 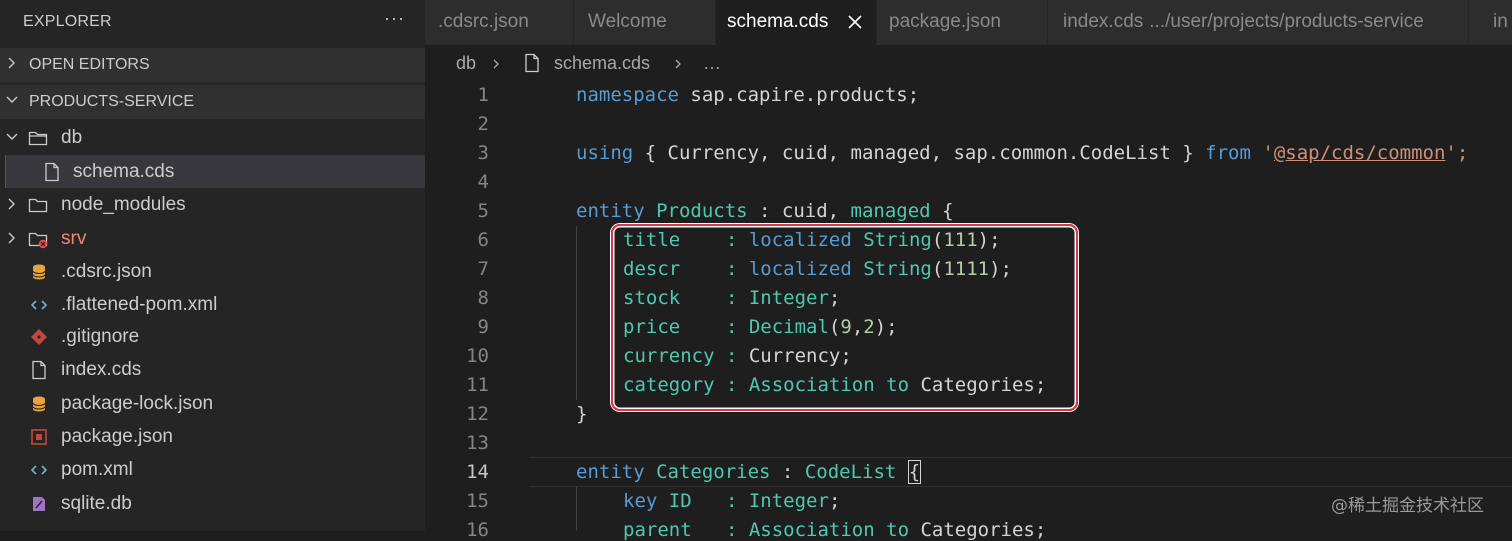 What do you see at coordinates (483, 124) in the screenshot?
I see `line-number: 2` at bounding box center [483, 124].